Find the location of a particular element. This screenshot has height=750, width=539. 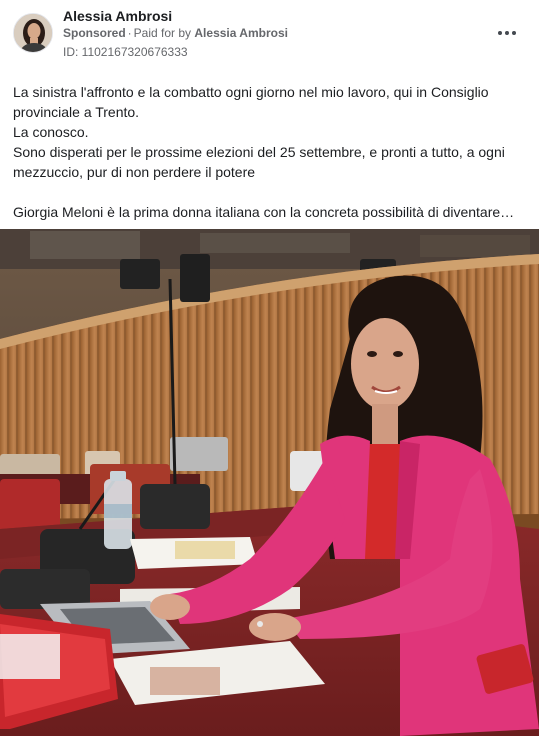

sponsored-label: Sponsored is located at coordinates (94, 33).